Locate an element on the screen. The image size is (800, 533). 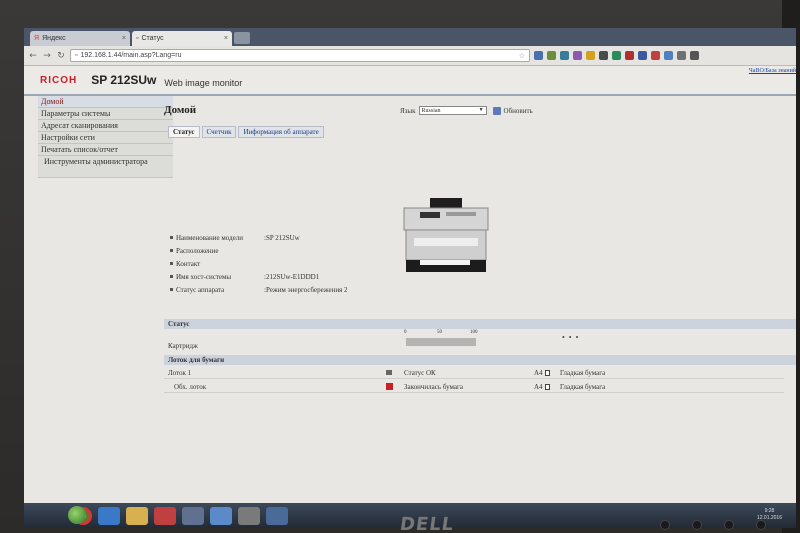
model-name: SP 212SUw is located at coordinates (124, 80).